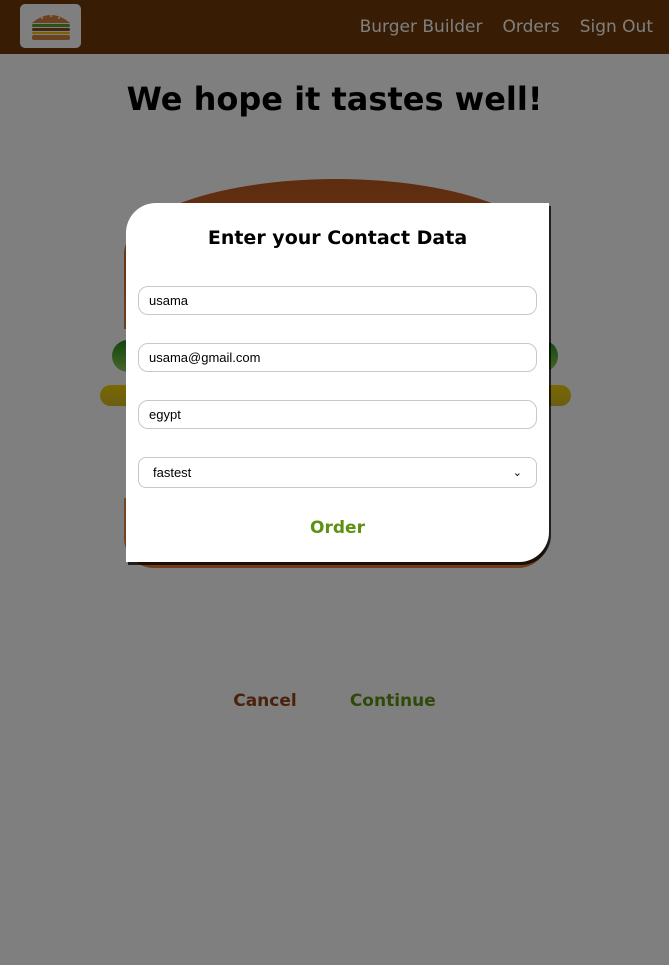 This screenshot has height=965, width=669. What do you see at coordinates (517, 473) in the screenshot?
I see `chevron-down-icon: ⌄` at bounding box center [517, 473].